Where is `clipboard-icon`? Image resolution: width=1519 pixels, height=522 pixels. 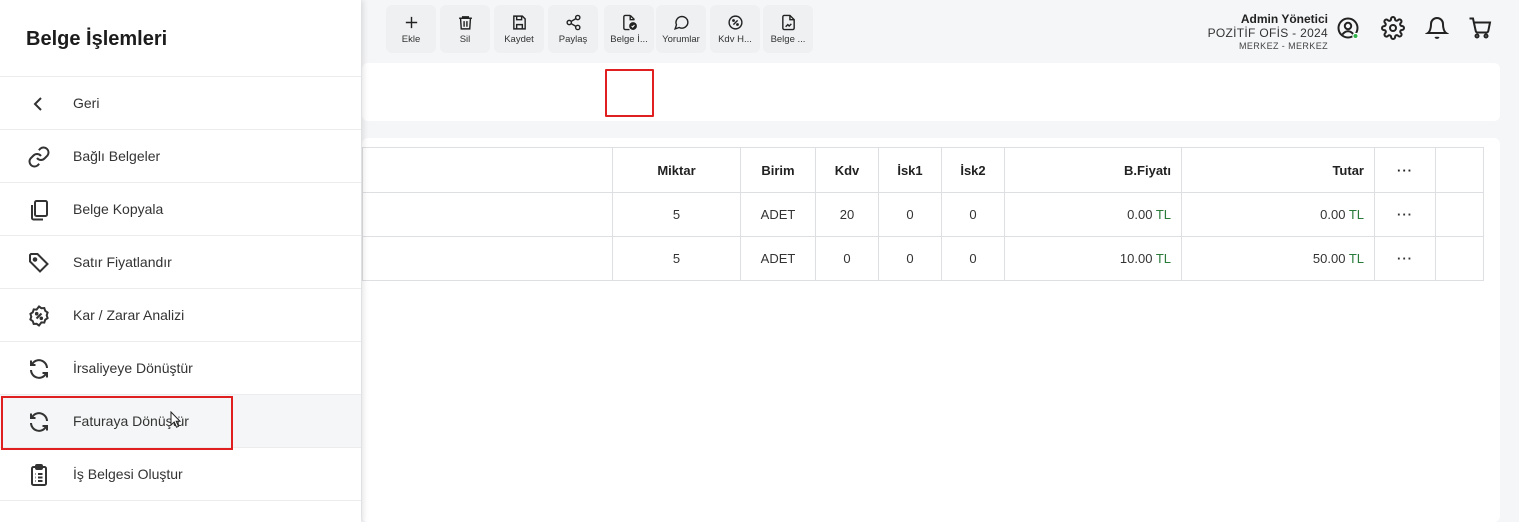 clipboard-icon is located at coordinates (39, 475).